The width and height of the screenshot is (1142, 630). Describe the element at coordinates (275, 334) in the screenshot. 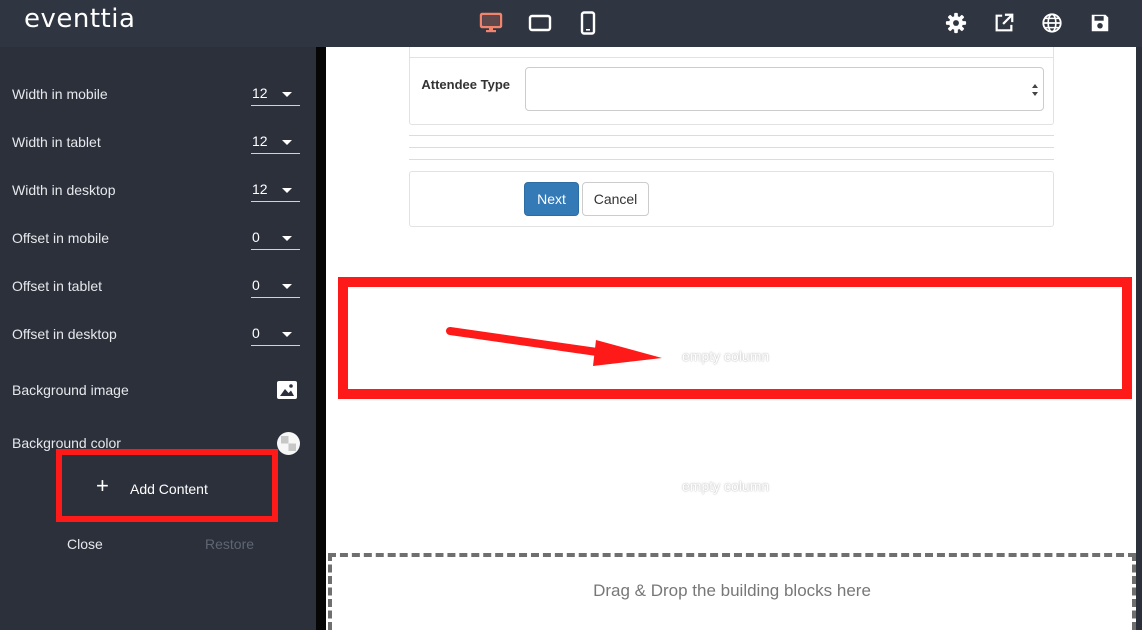

I see `offset-desktop-select: 0` at that location.